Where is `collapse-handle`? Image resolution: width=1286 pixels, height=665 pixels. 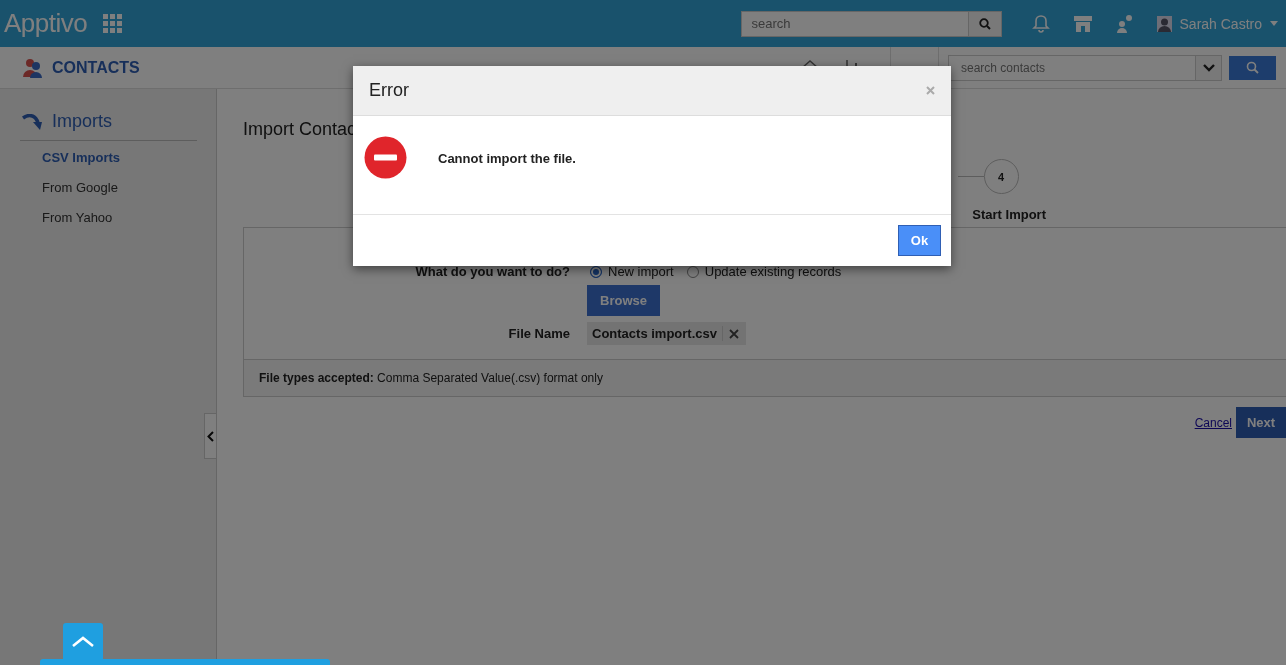
collapse-handle is located at coordinates (210, 436).